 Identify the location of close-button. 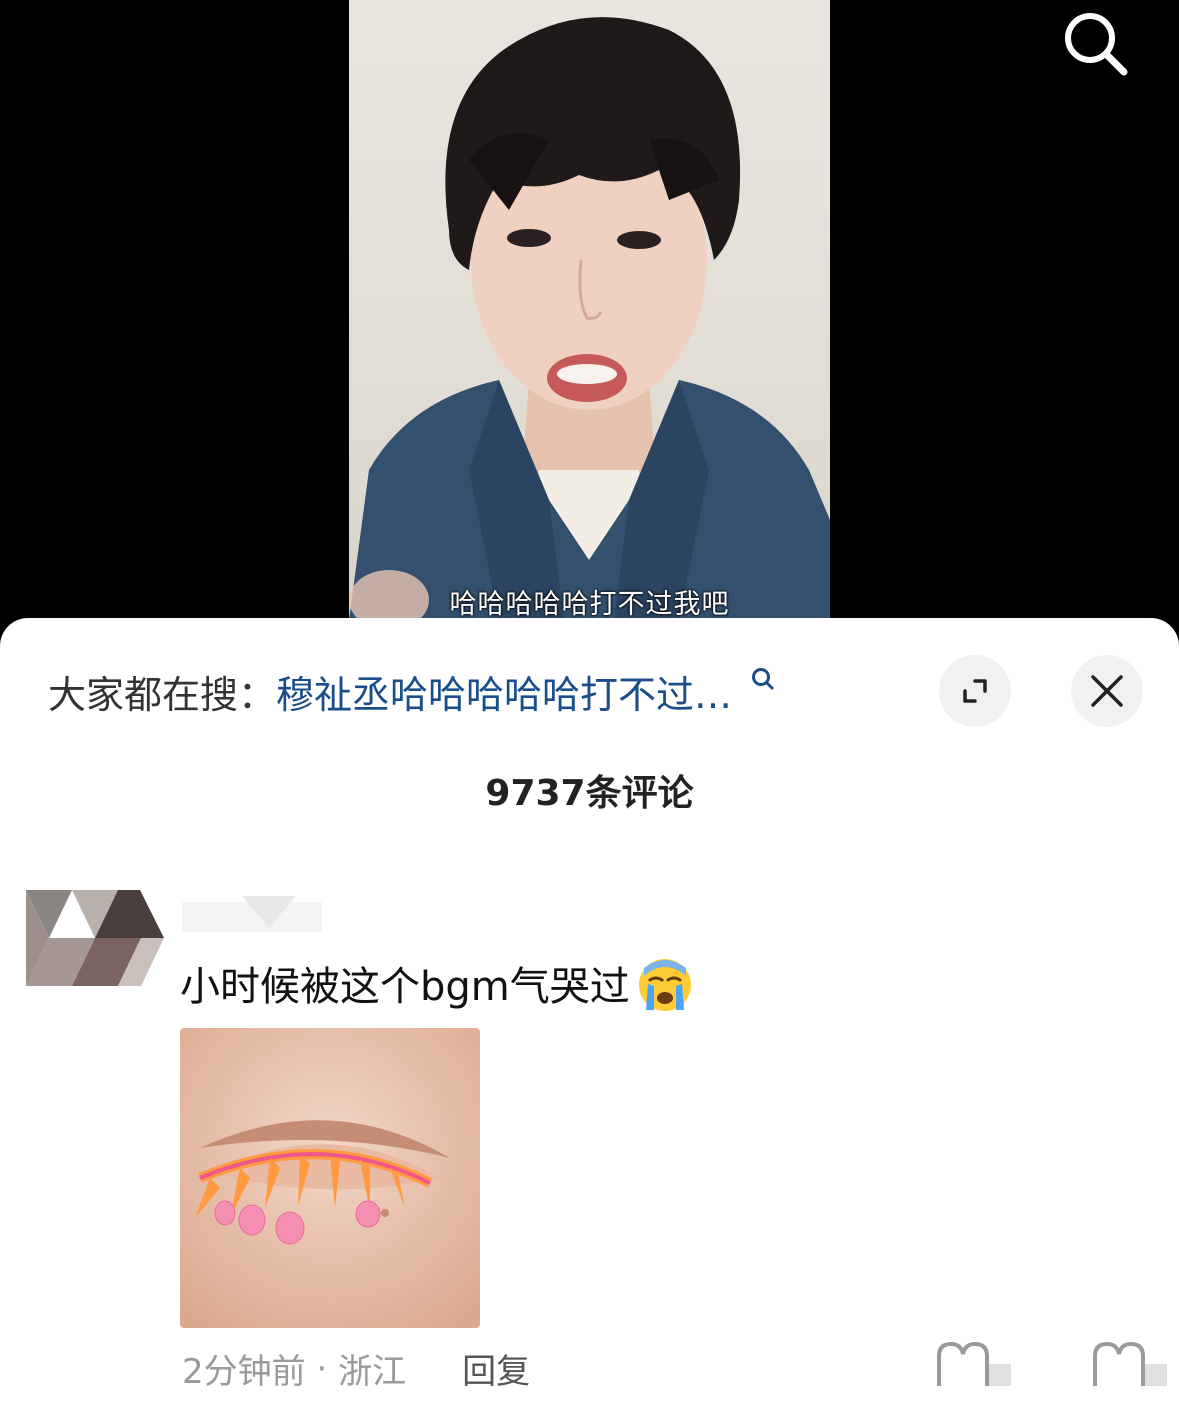
(1107, 691).